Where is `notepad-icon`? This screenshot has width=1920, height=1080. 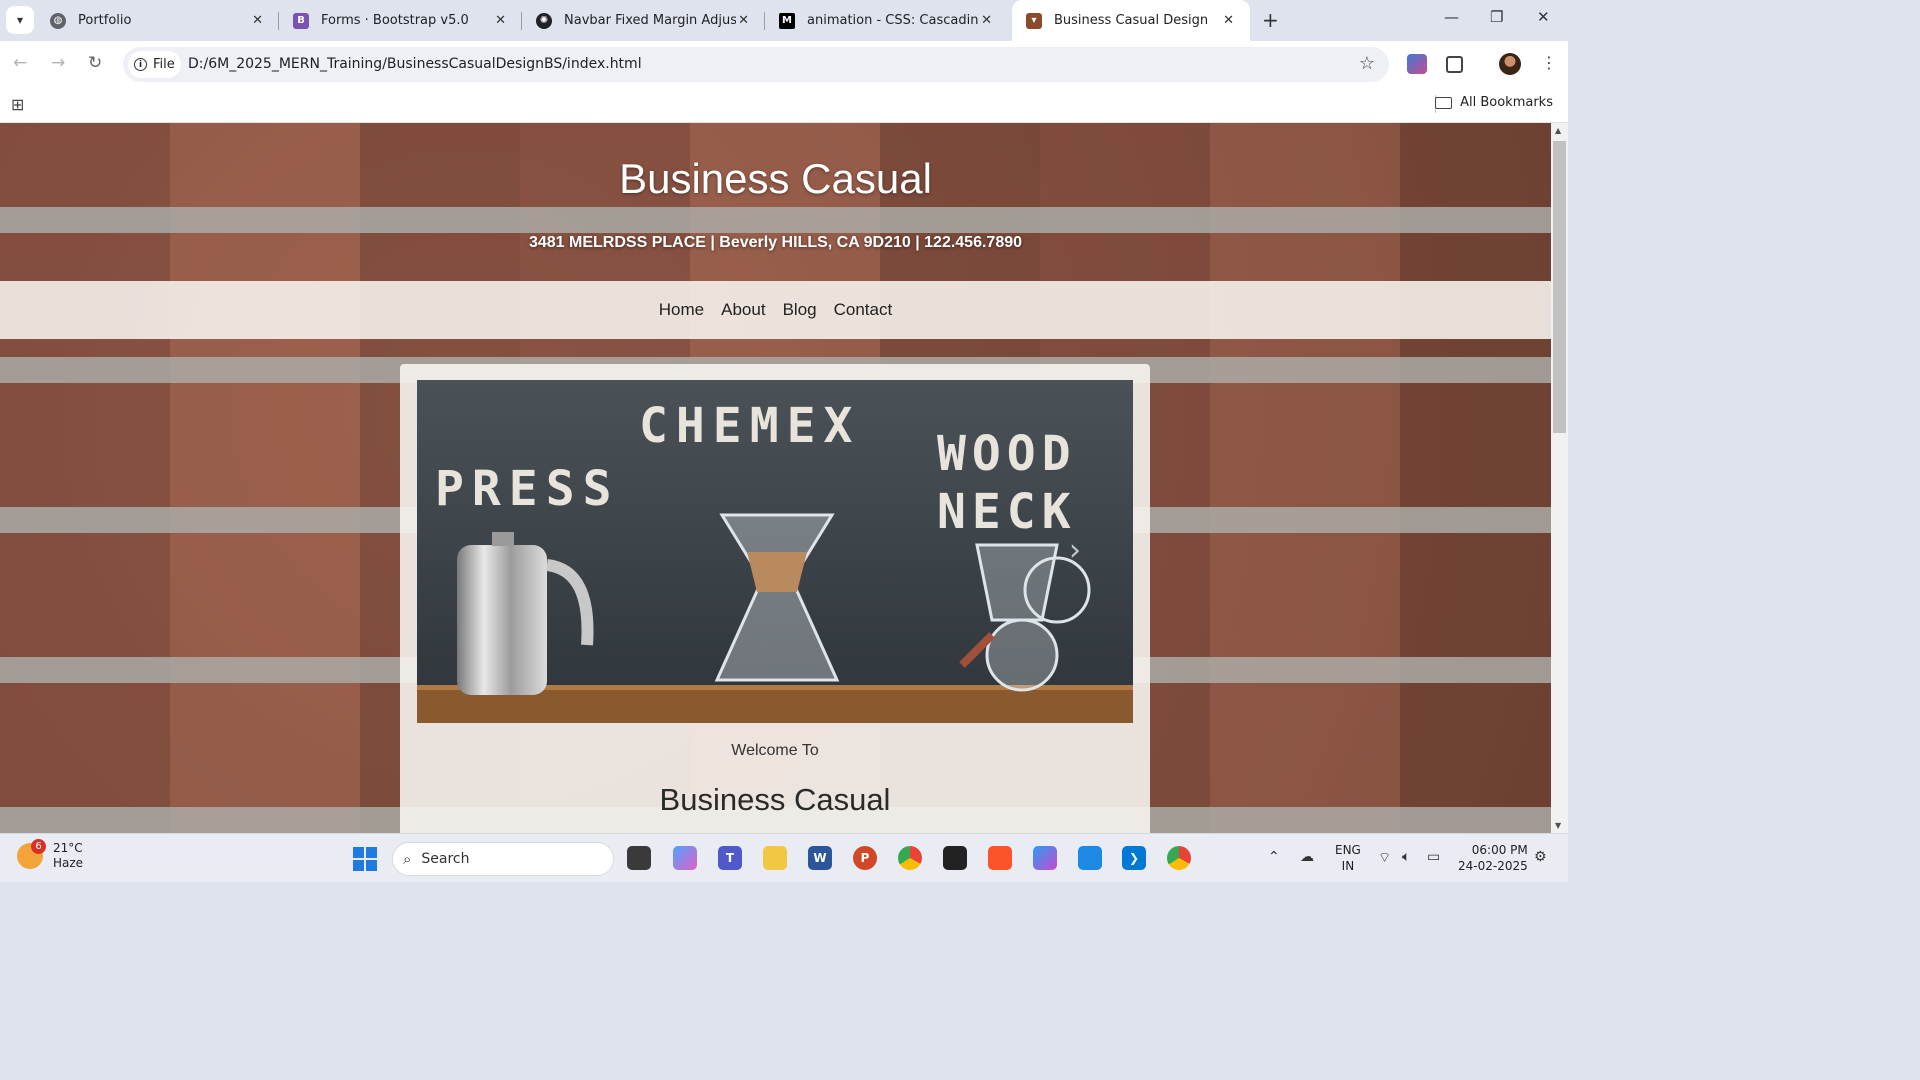
notepad-icon is located at coordinates (1090, 858).